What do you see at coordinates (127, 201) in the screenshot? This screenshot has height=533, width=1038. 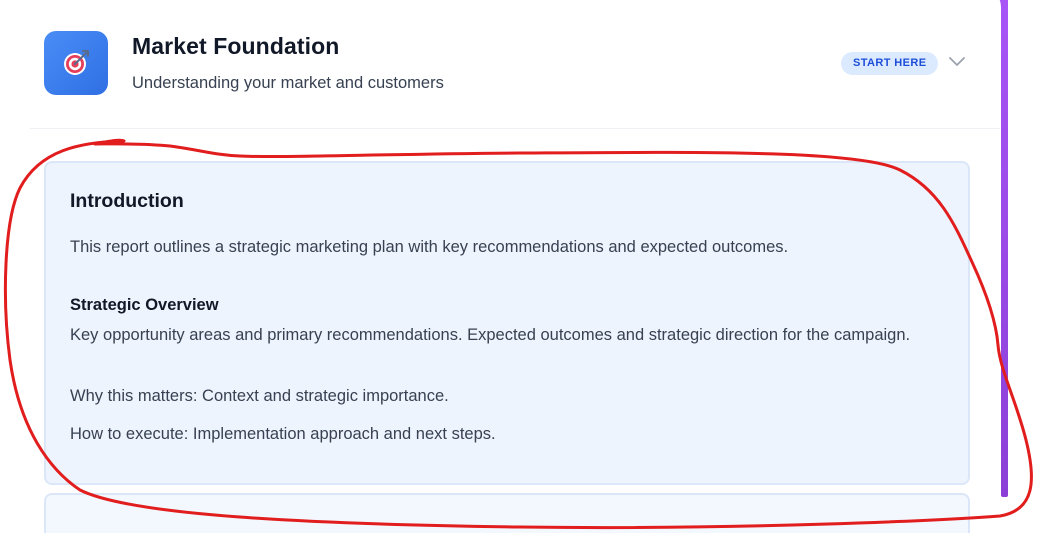 I see `section-title: Introduction` at bounding box center [127, 201].